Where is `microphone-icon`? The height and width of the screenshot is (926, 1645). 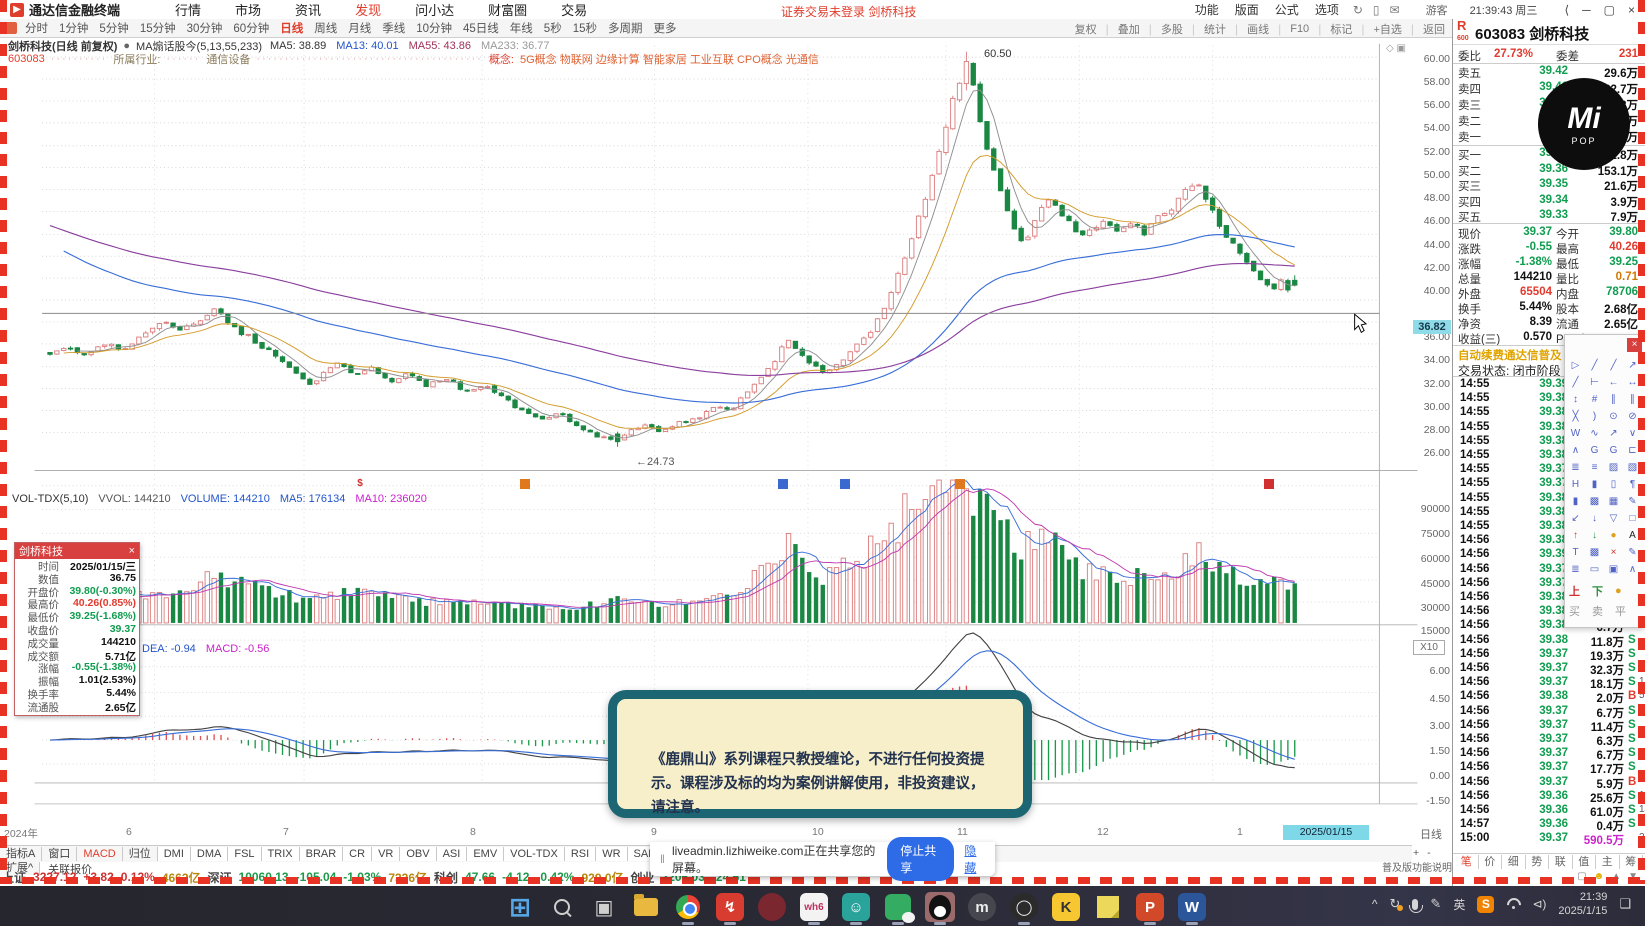 microphone-icon is located at coordinates (1416, 905).